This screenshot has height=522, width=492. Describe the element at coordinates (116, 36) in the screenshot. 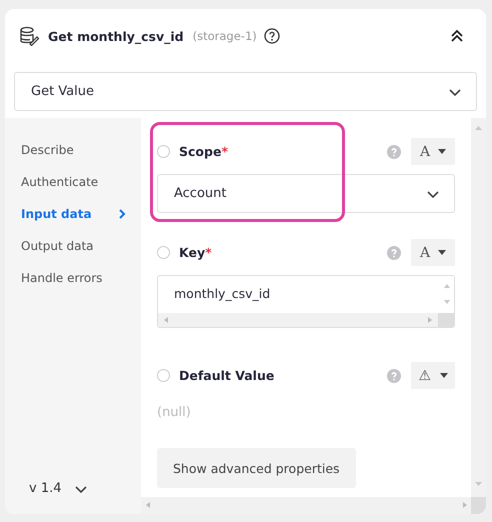

I see `step-title: Get monthly_csv_id` at that location.